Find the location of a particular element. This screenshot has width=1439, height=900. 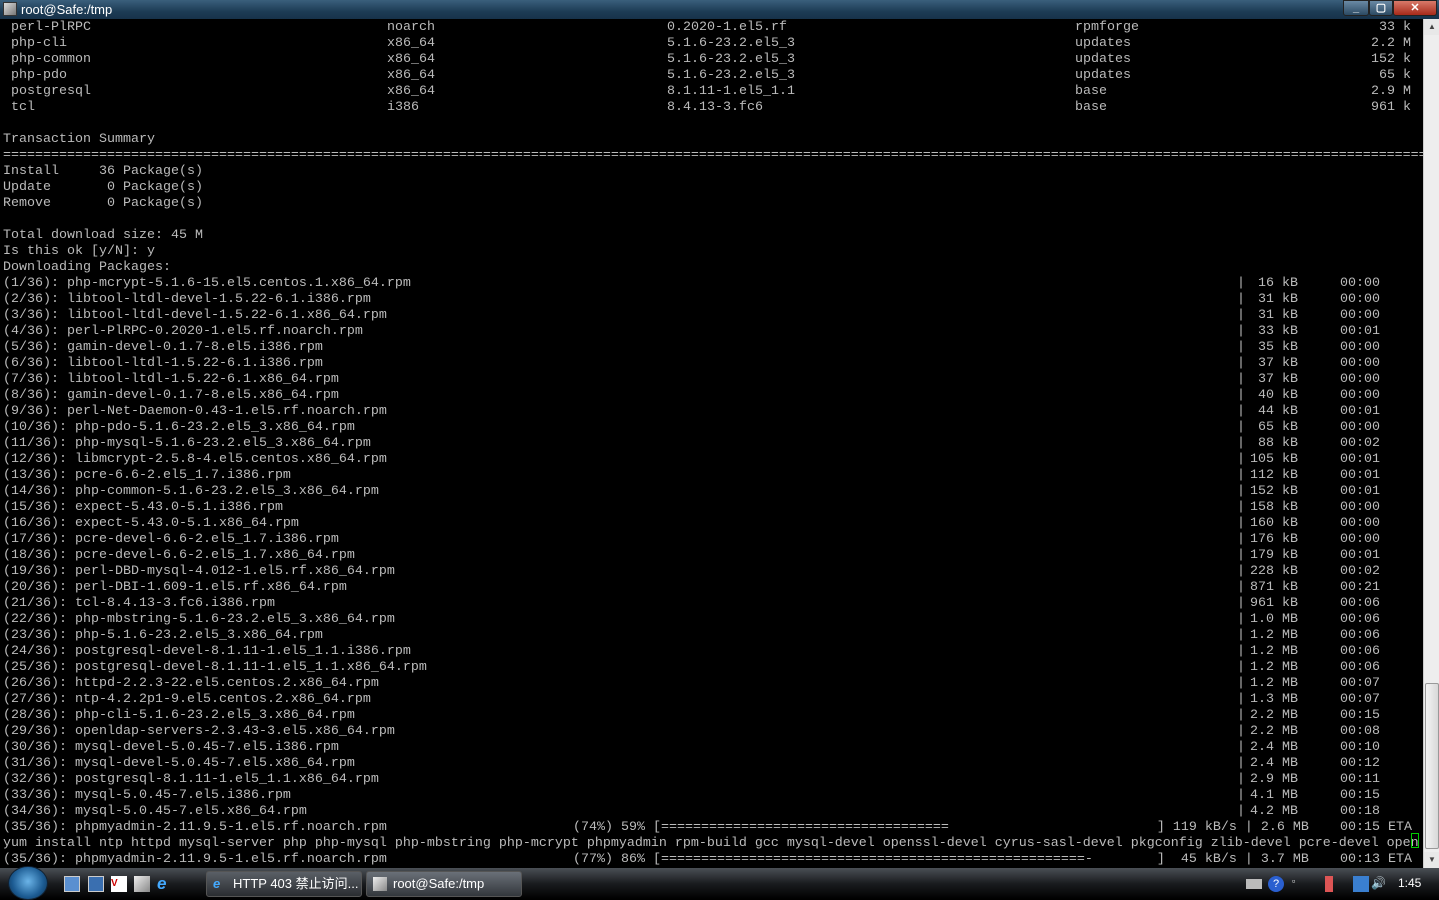

vc-app-icon: V is located at coordinates (119, 884).